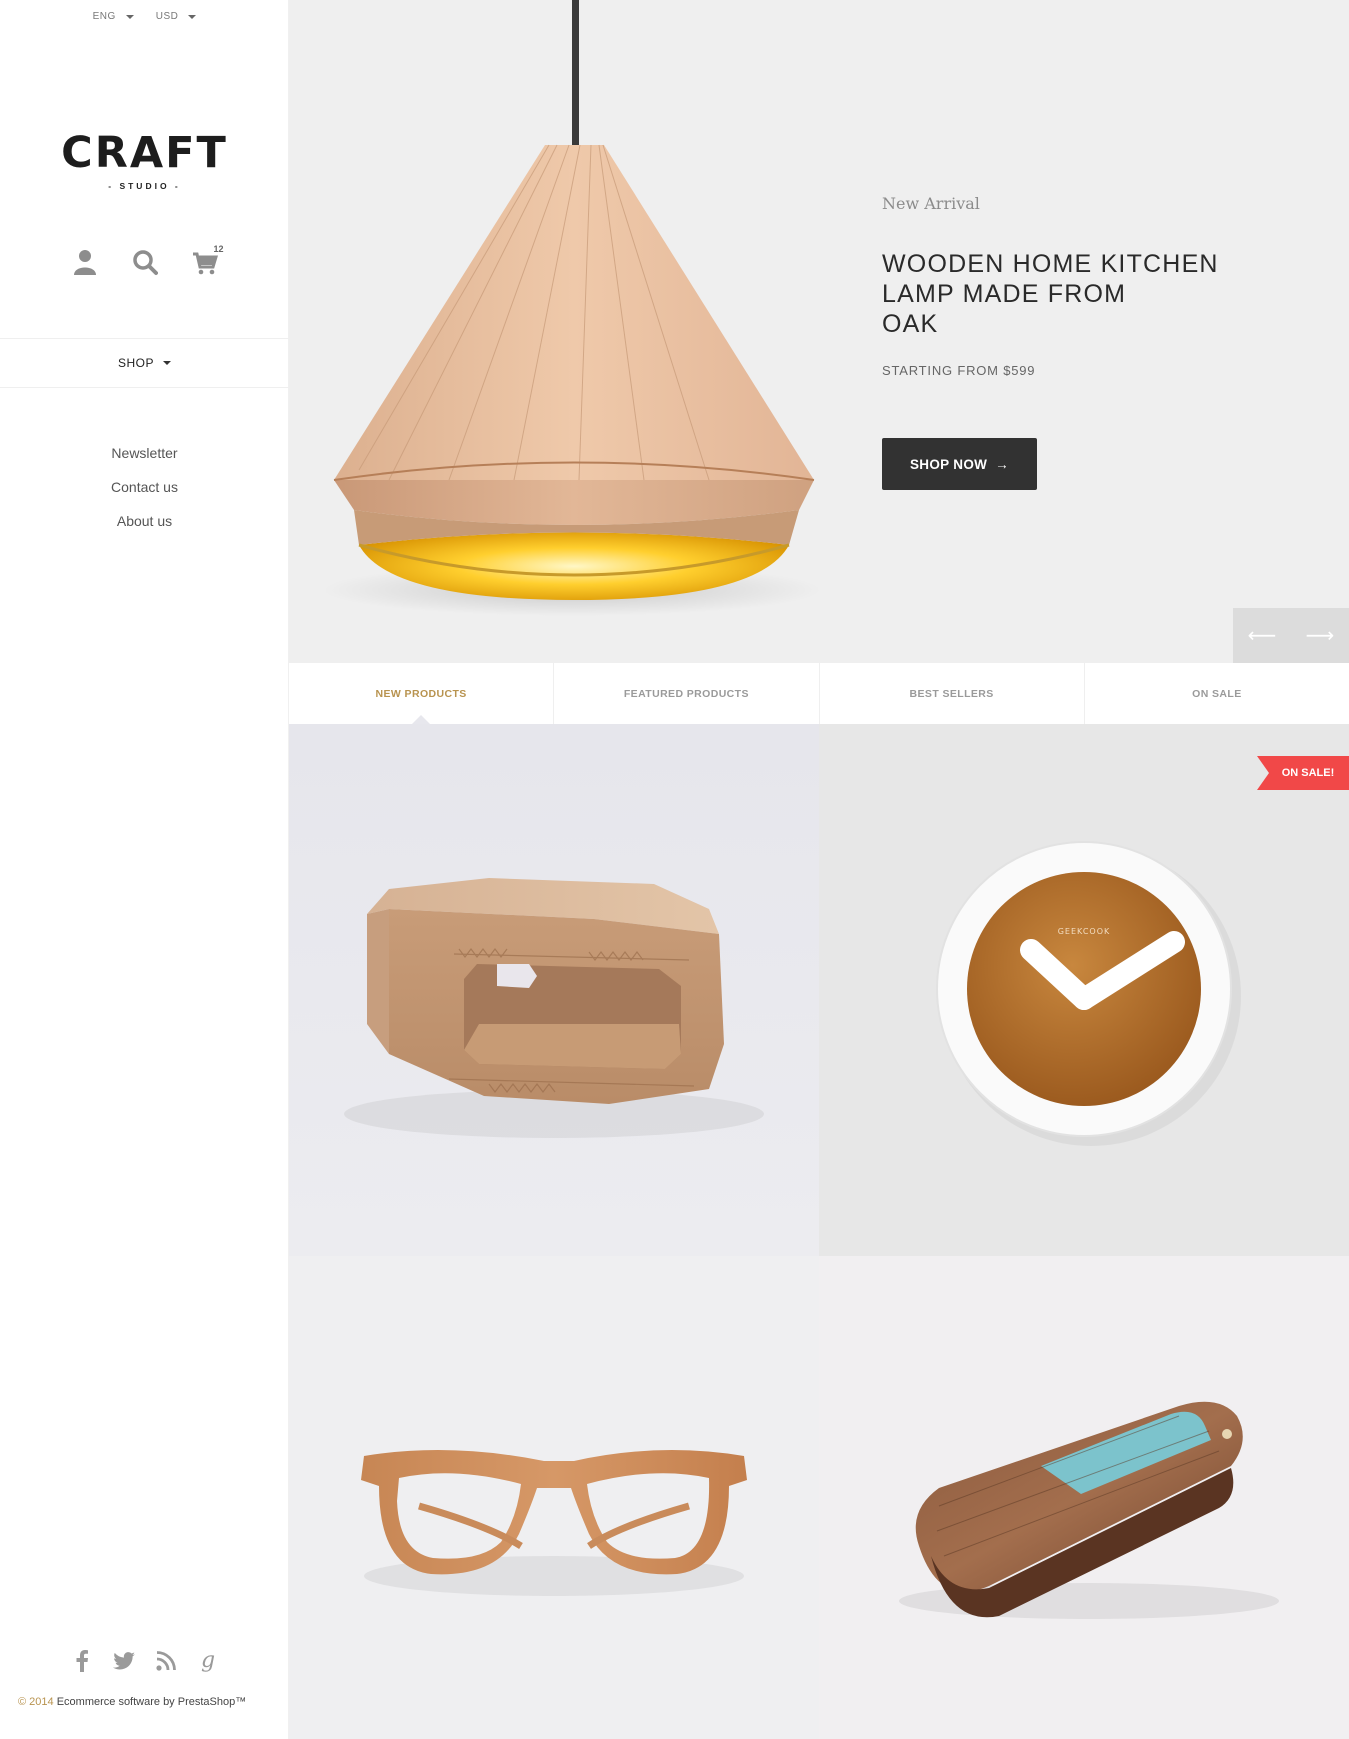  What do you see at coordinates (218, 249) in the screenshot?
I see `cart-count-badge: 12` at bounding box center [218, 249].